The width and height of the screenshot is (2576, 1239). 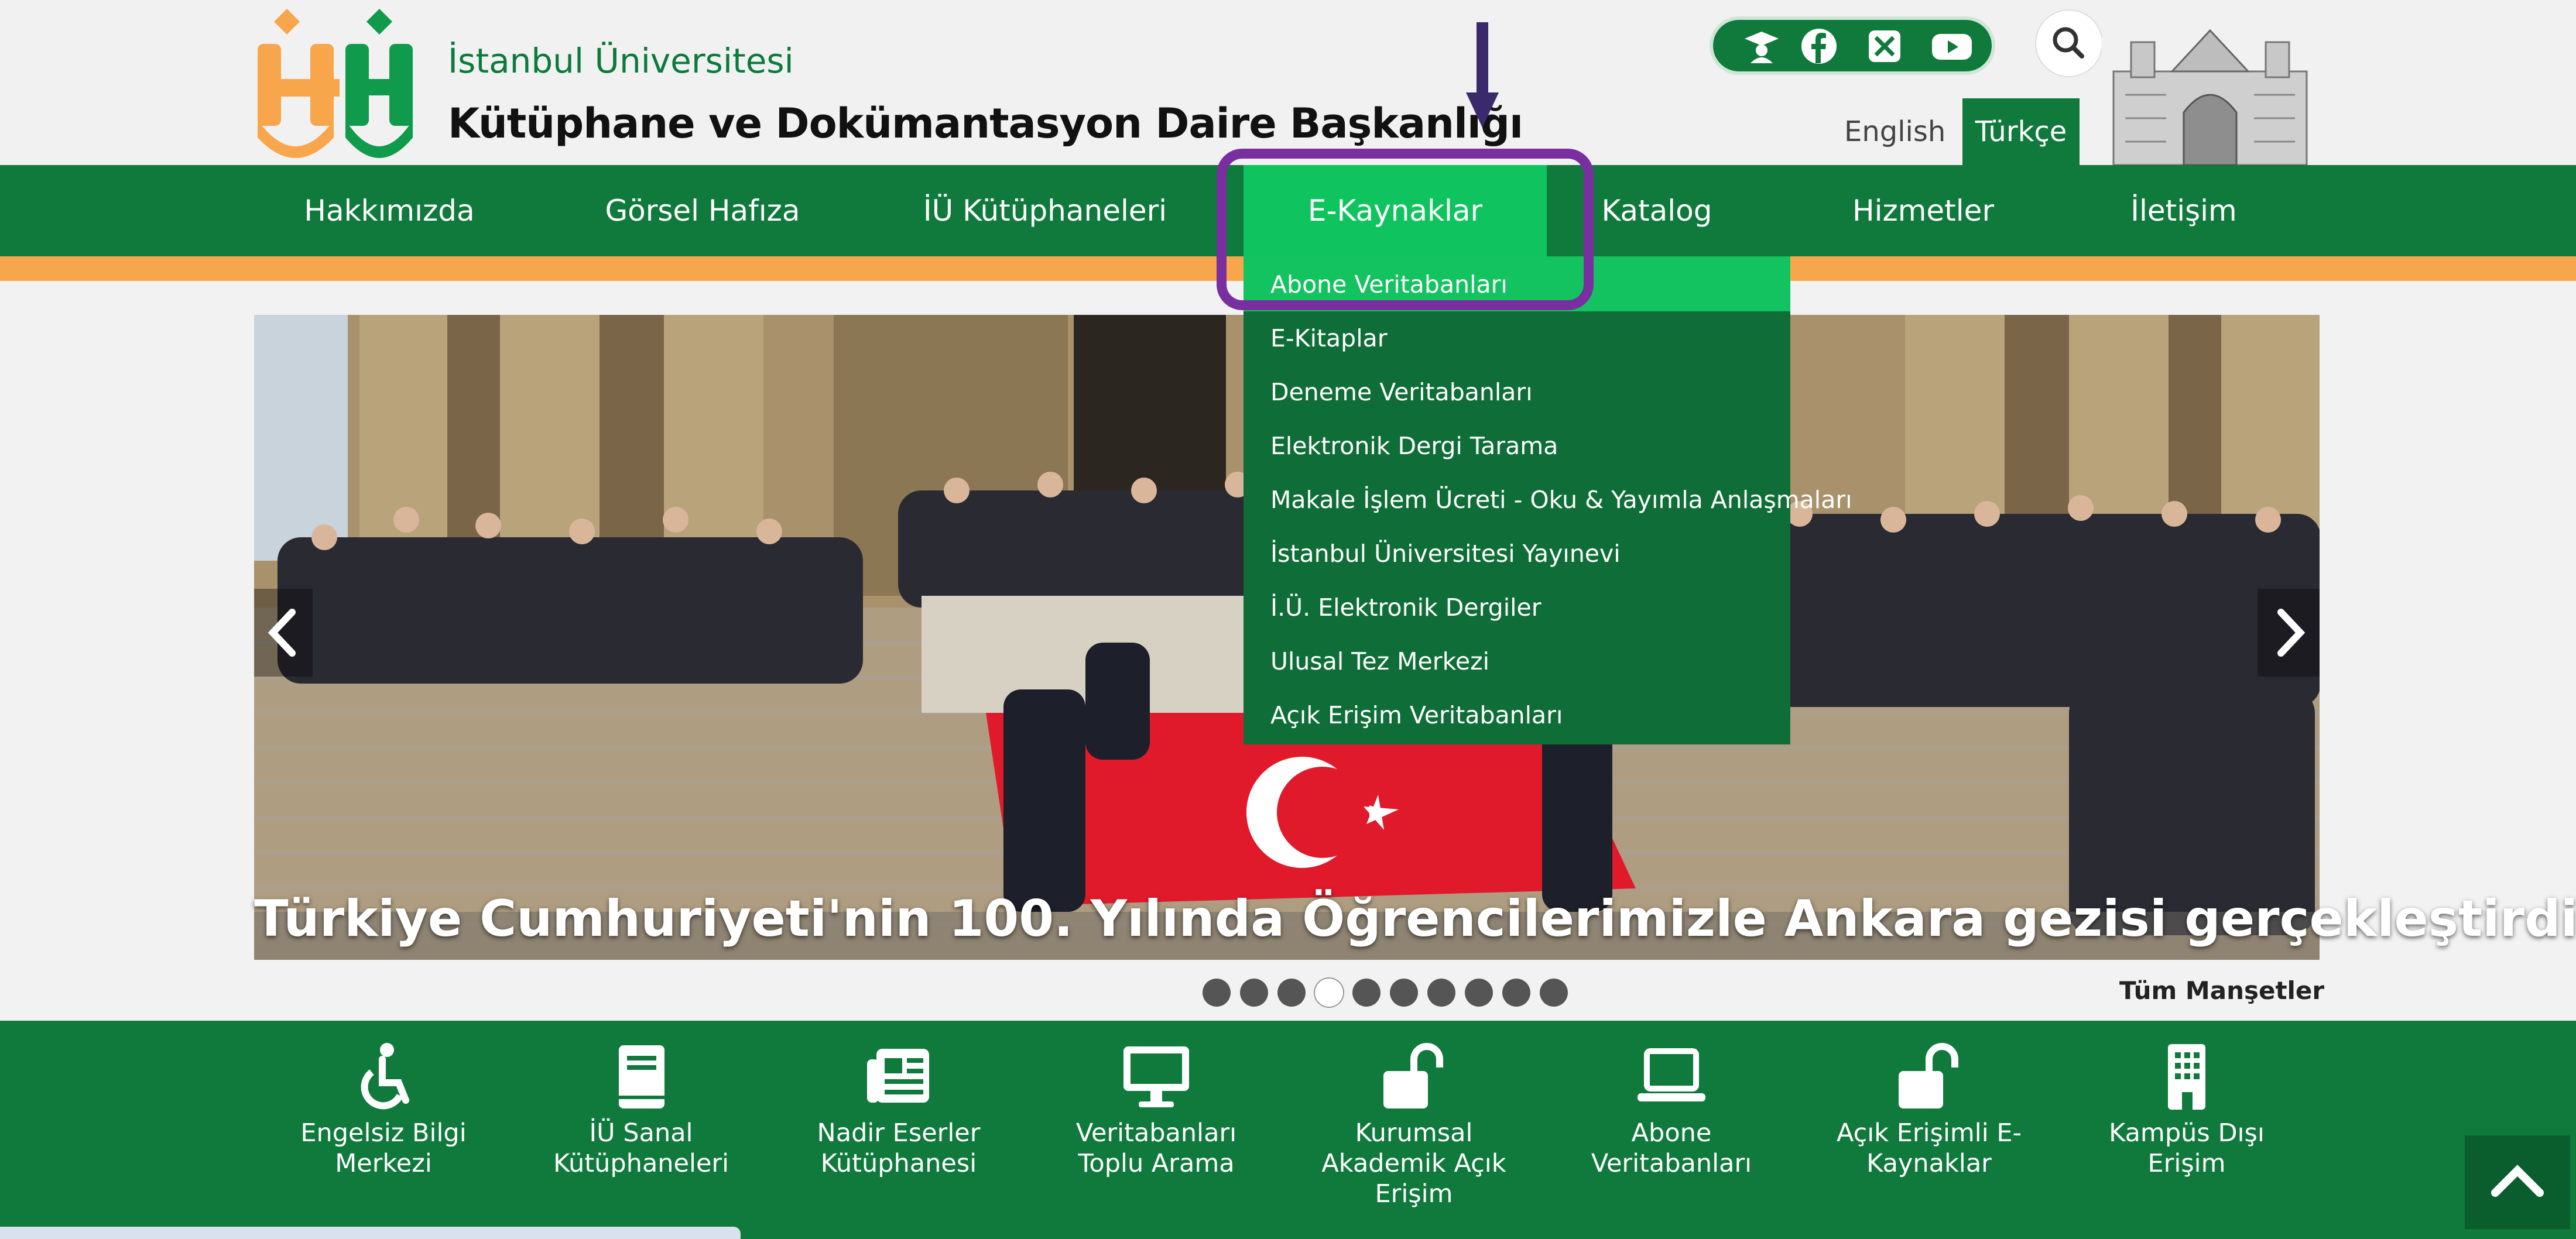 I want to click on x-twitter-icon, so click(x=1884, y=46).